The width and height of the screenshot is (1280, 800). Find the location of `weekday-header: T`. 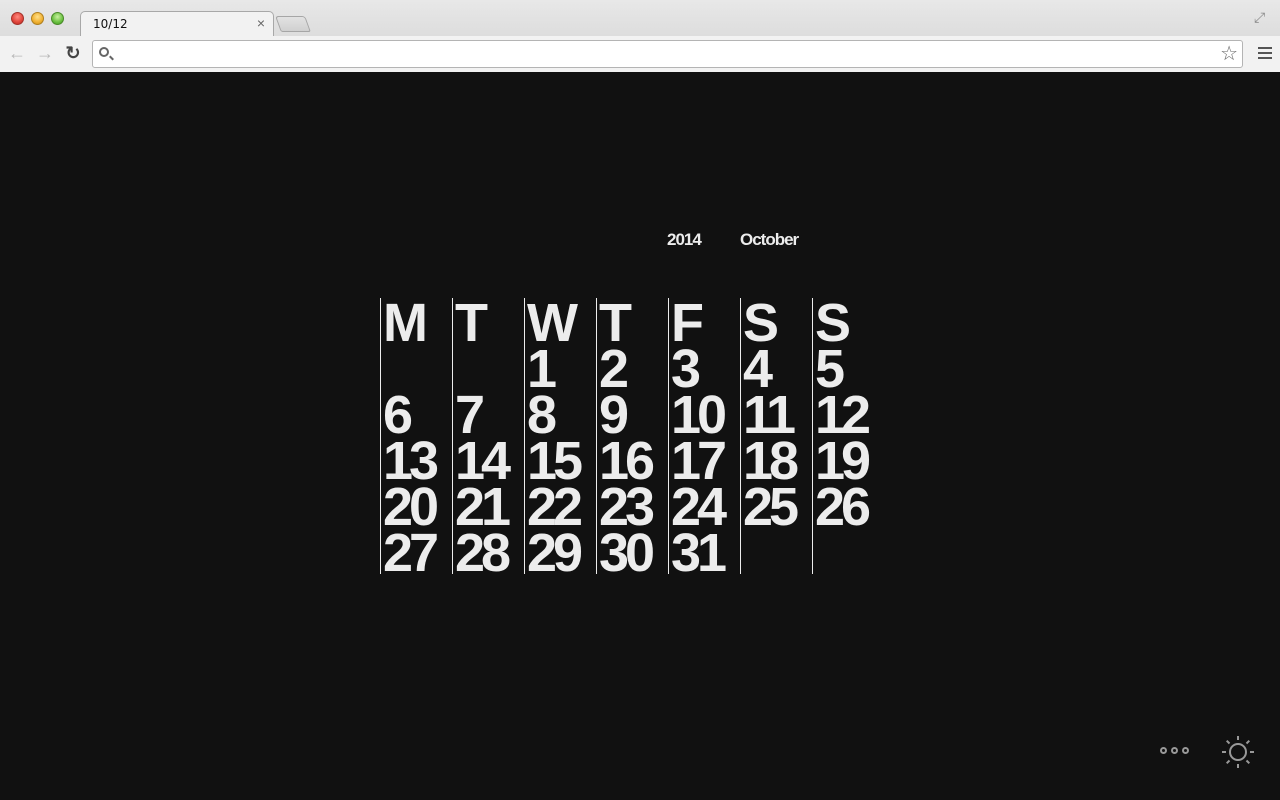

weekday-header: T is located at coordinates (471, 323).